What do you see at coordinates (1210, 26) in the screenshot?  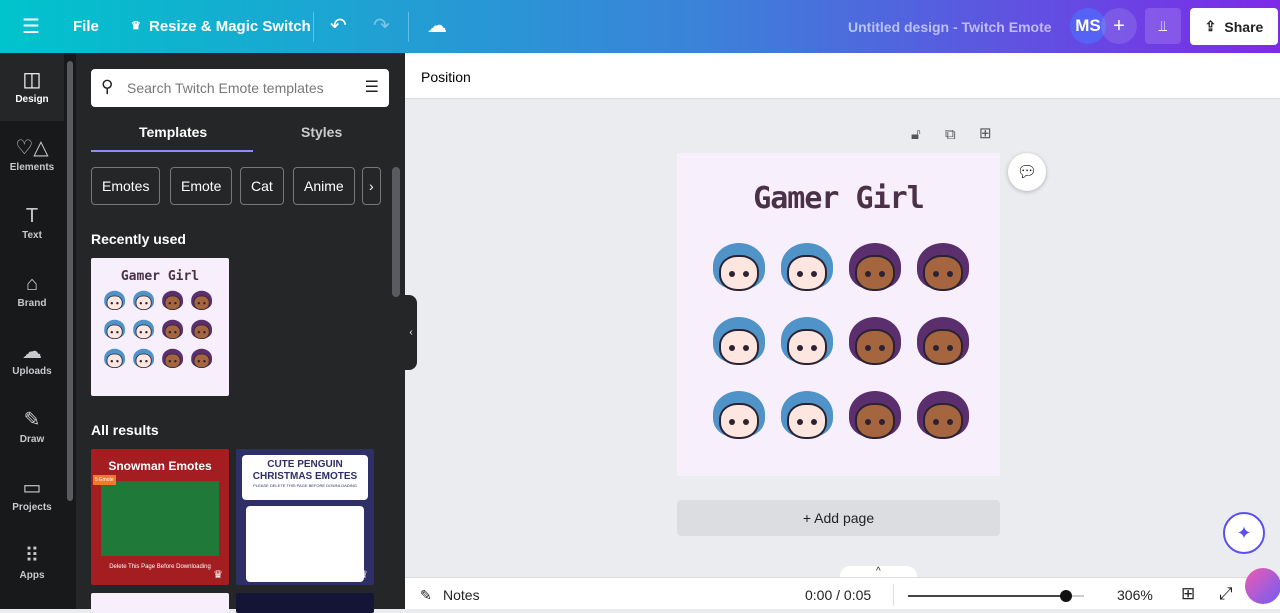 I see `share-icon: ⇪` at bounding box center [1210, 26].